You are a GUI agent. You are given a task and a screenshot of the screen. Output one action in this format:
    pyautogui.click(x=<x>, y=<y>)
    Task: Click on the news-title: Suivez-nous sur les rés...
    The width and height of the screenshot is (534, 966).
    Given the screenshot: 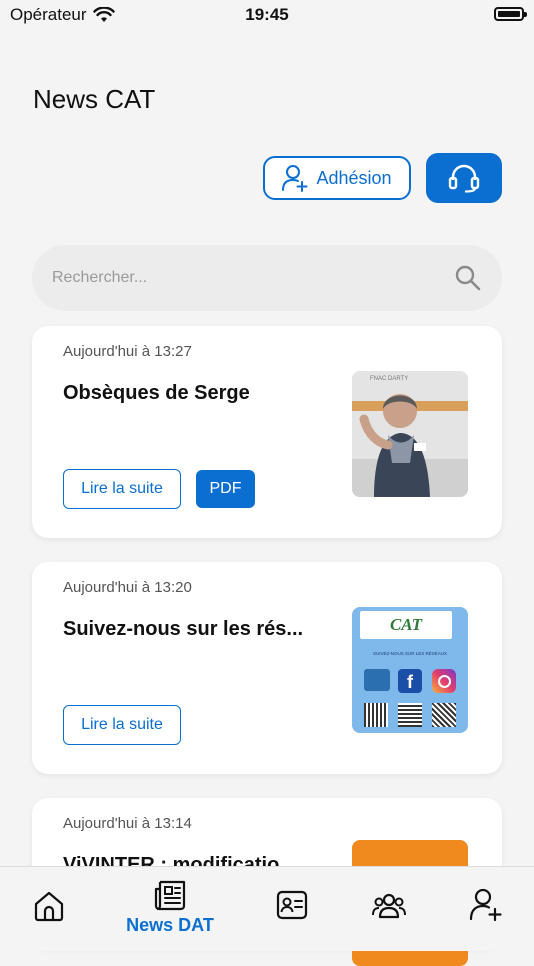 What is the action you would take?
    pyautogui.click(x=183, y=629)
    